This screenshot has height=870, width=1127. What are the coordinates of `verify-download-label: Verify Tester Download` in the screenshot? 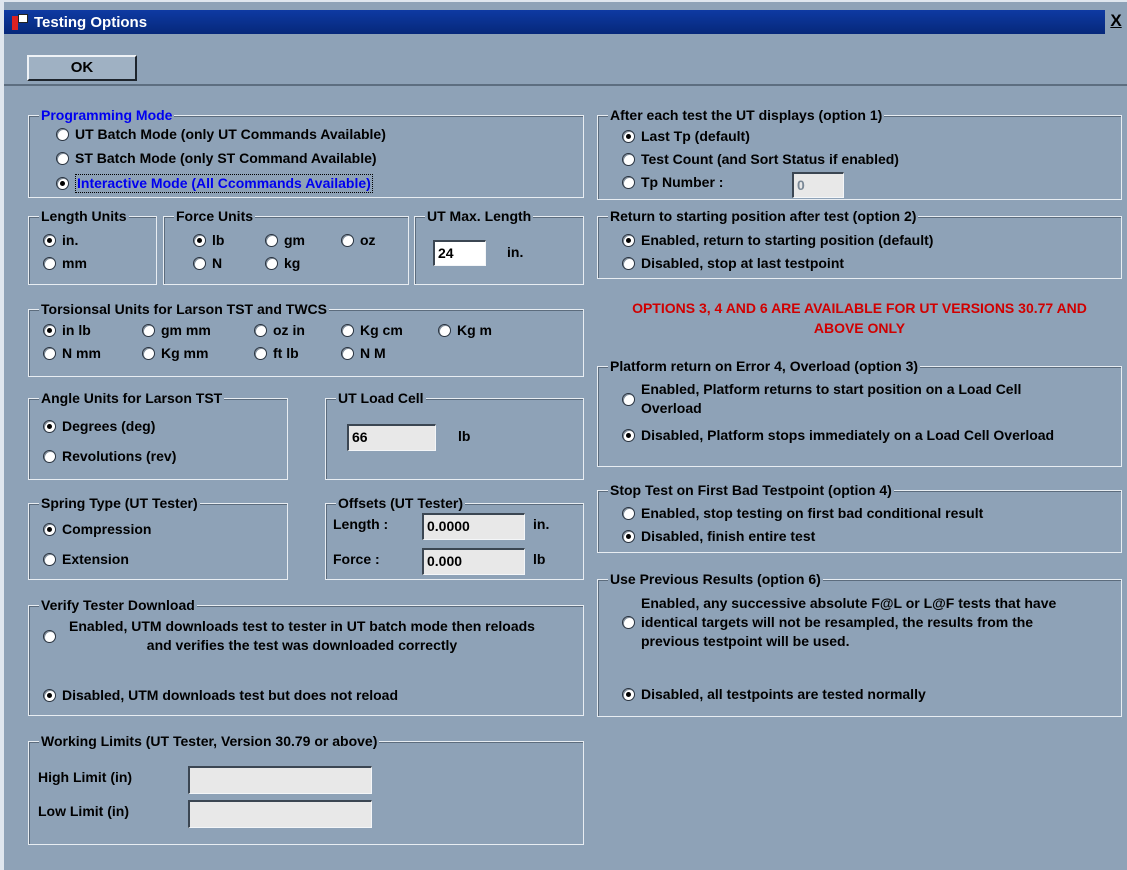 It's located at (118, 605).